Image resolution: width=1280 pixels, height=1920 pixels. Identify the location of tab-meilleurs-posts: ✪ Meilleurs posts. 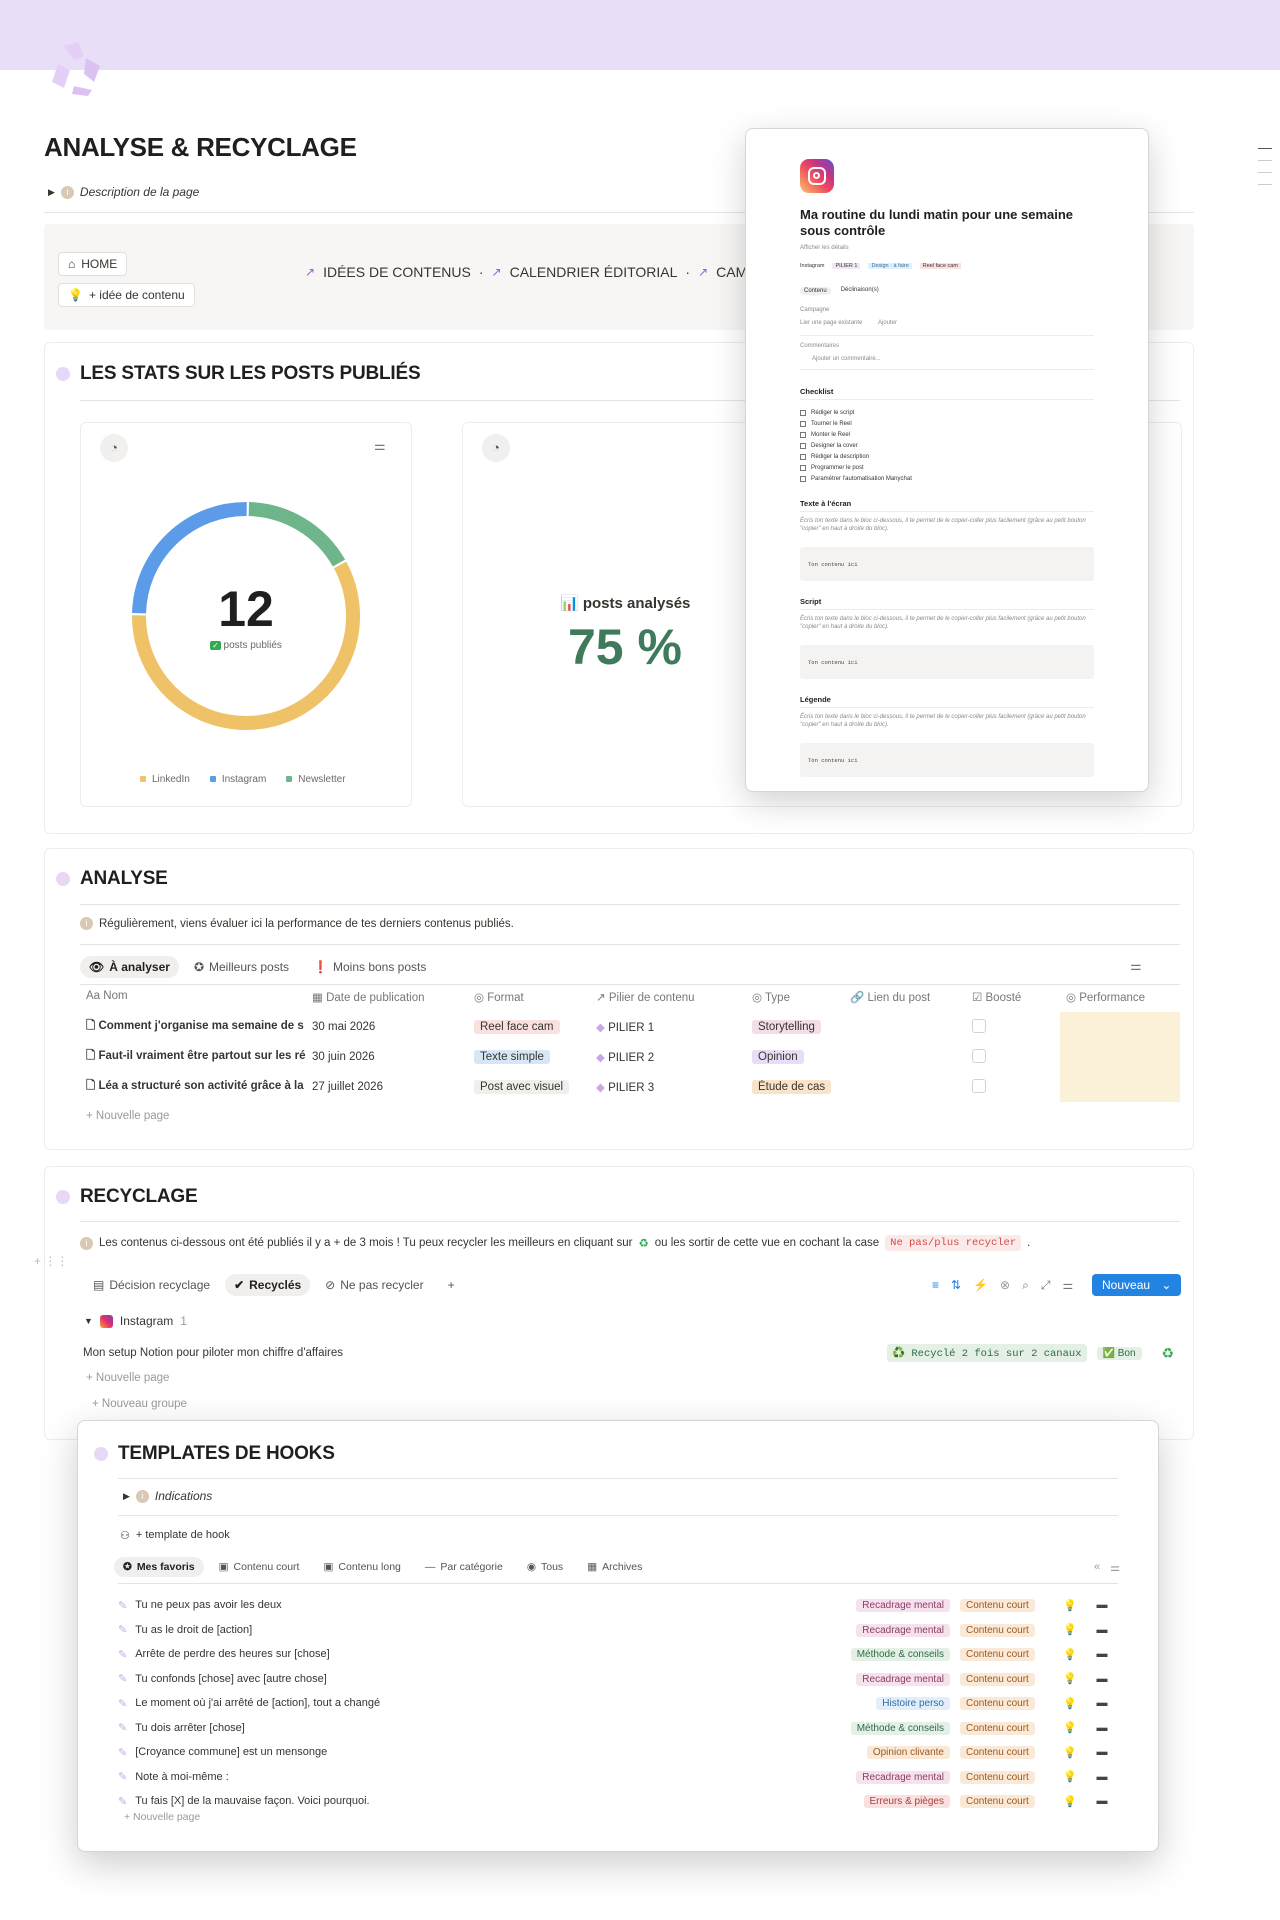
(241, 967).